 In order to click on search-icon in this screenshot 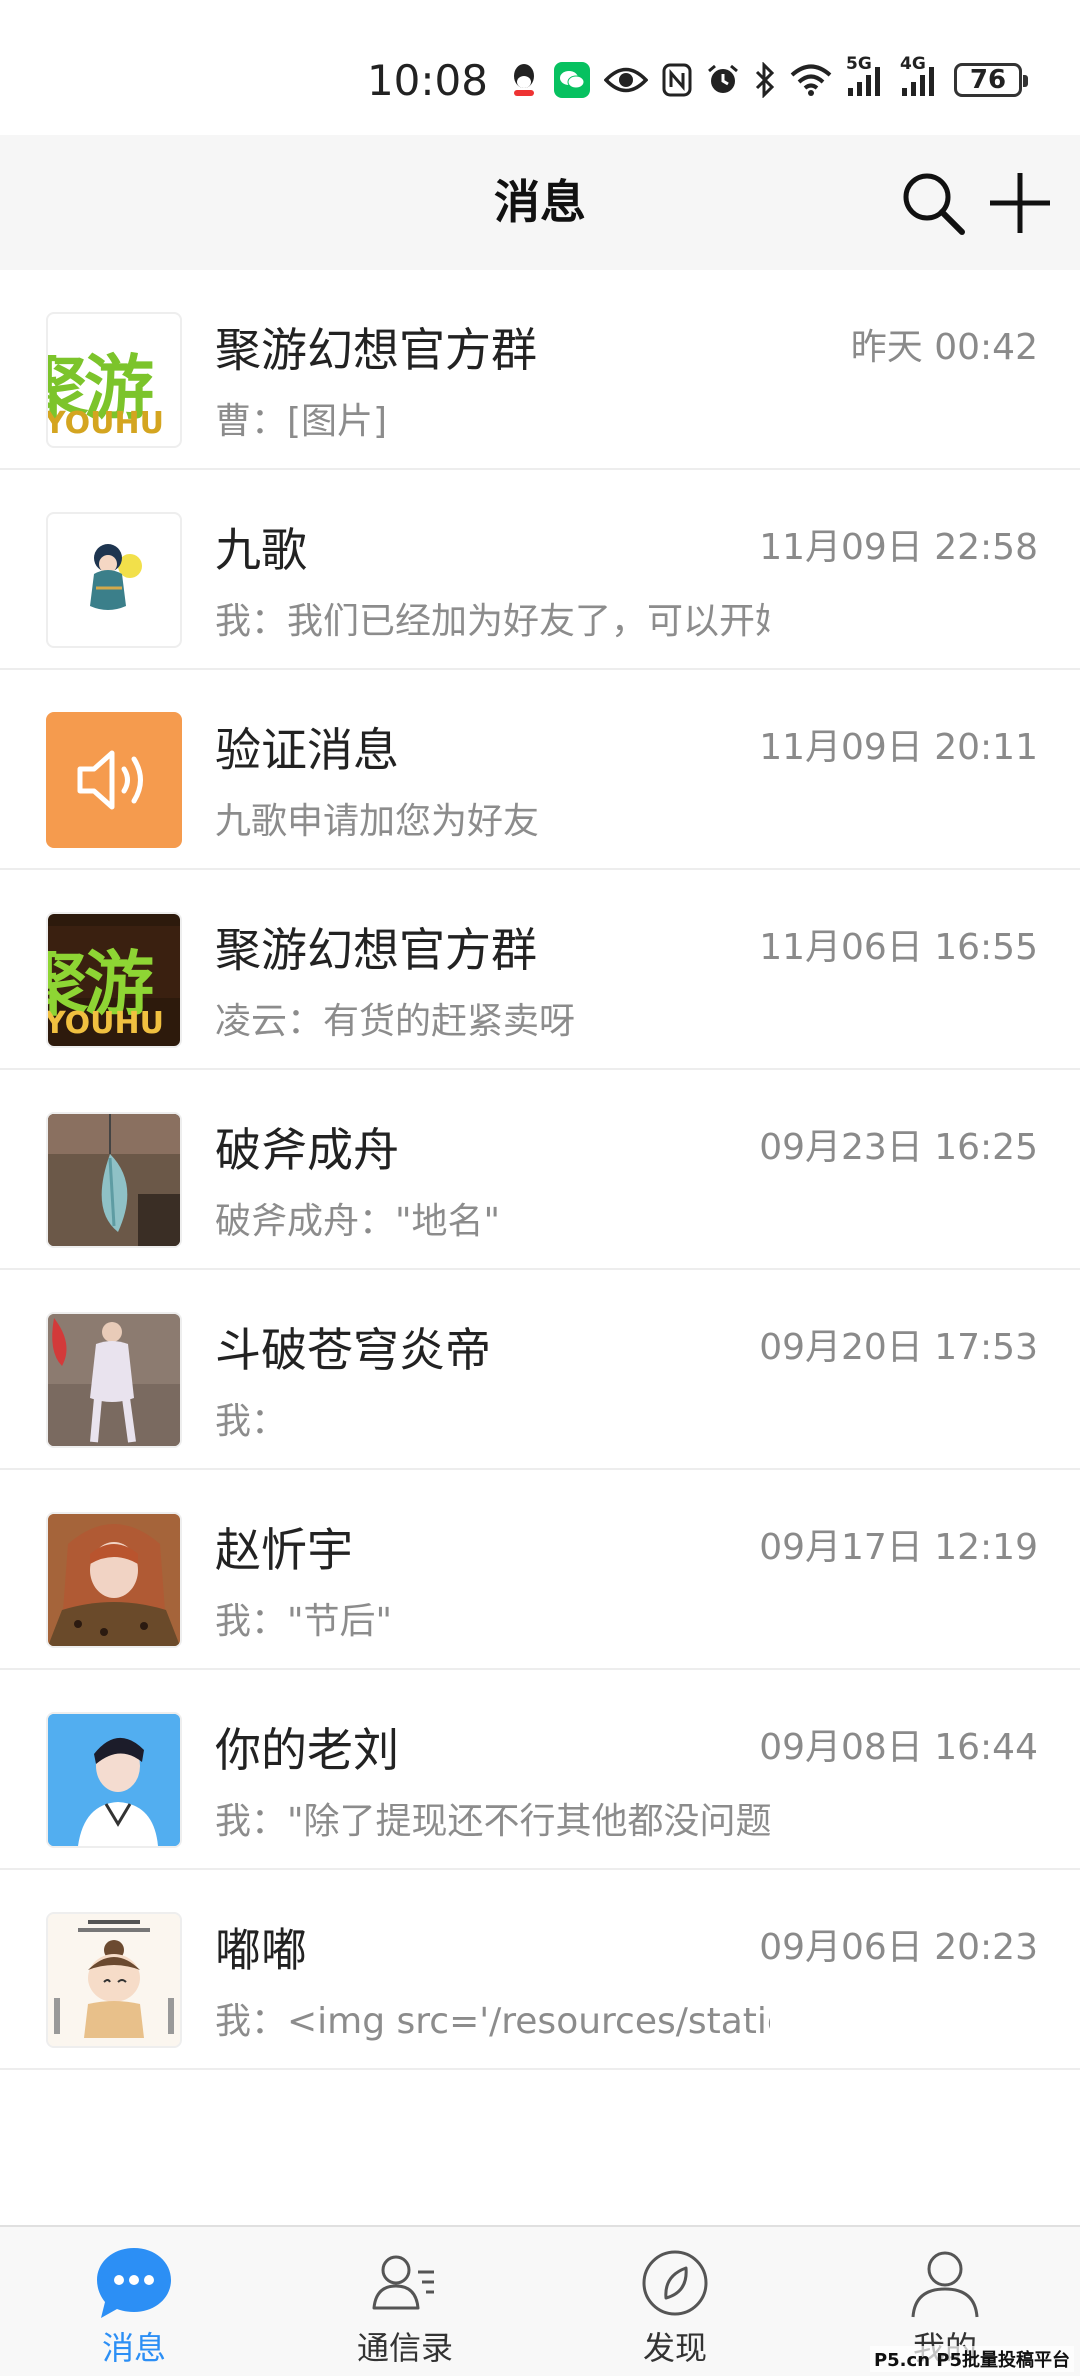, I will do `click(934, 204)`.